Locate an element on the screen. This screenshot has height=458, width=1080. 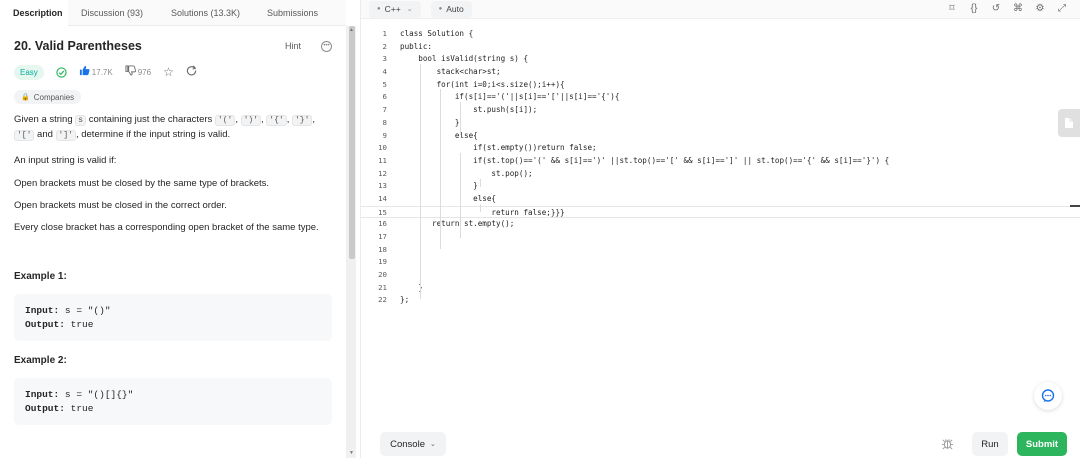
inline-code: '{' is located at coordinates (276, 120).